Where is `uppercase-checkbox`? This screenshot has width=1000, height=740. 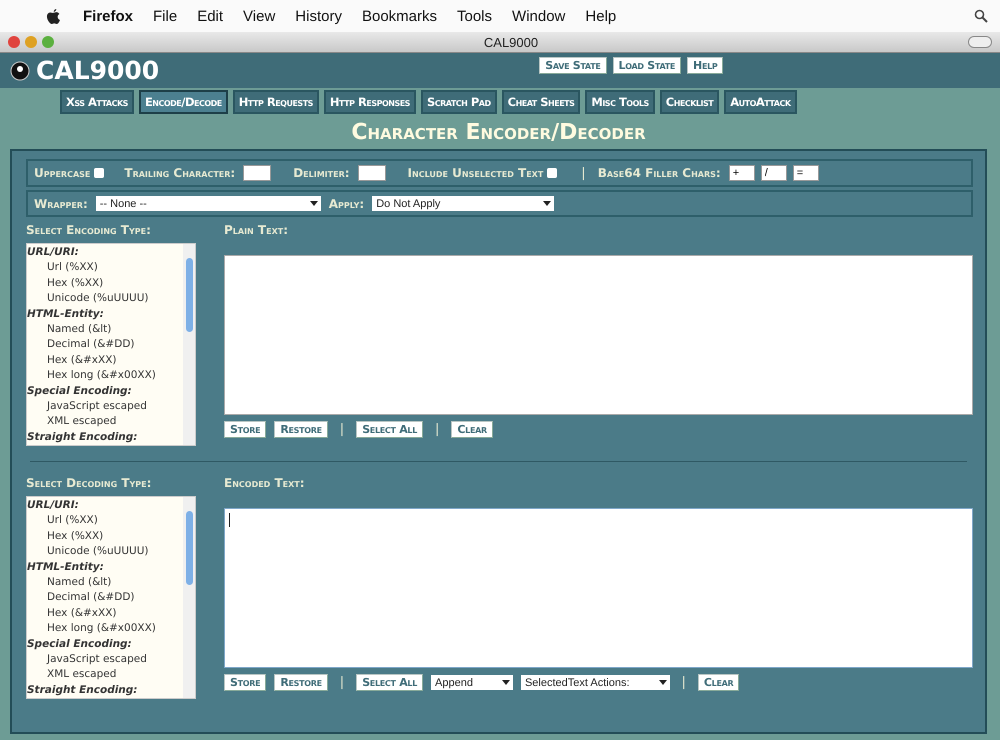 uppercase-checkbox is located at coordinates (99, 173).